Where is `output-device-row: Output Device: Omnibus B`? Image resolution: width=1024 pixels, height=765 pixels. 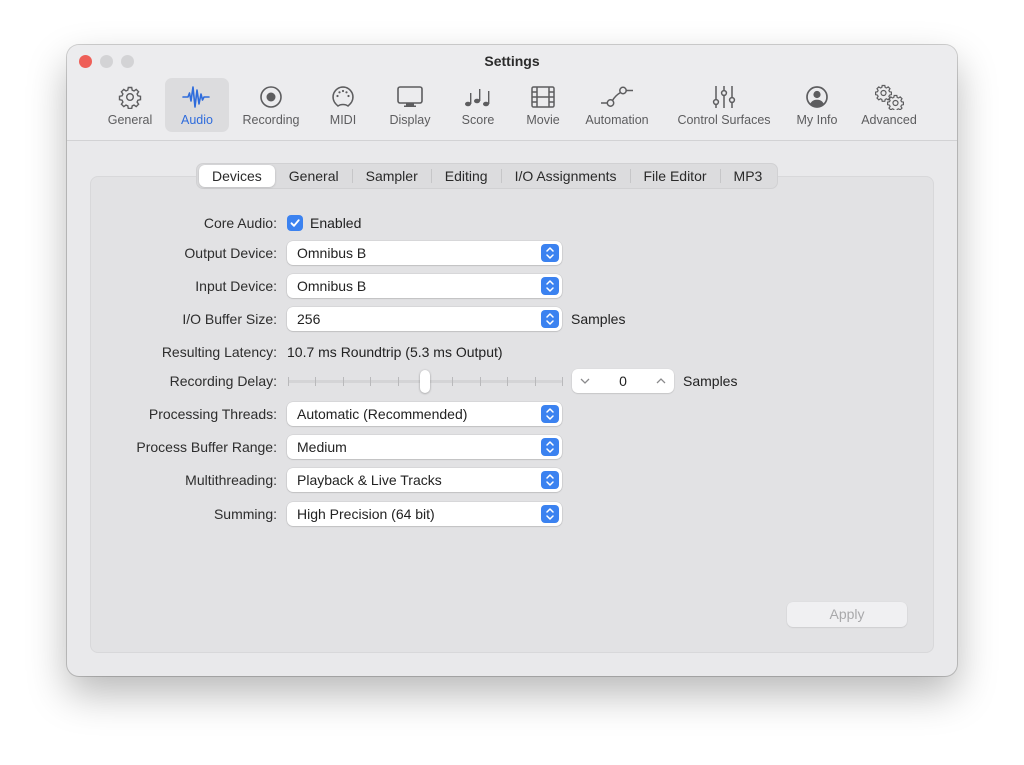
output-device-row: Output Device: Omnibus B is located at coordinates (512, 253).